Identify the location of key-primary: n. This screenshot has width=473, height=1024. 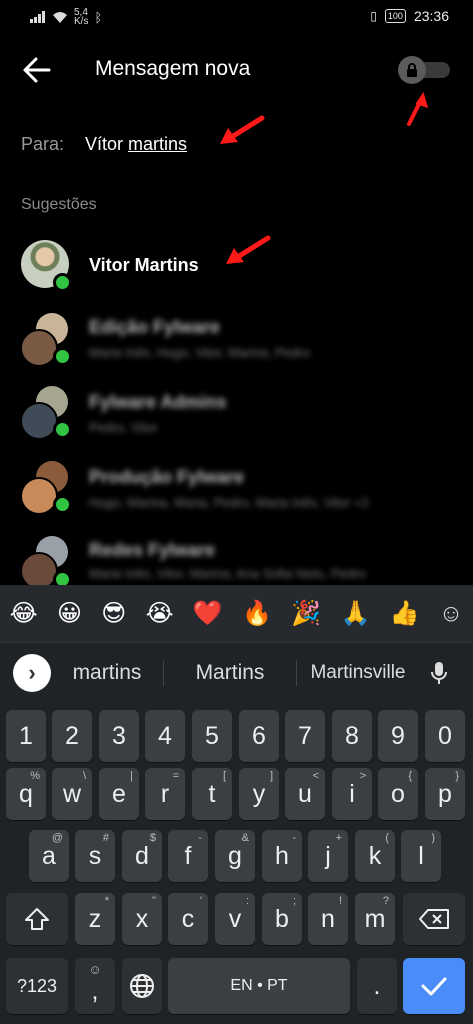
(328, 918).